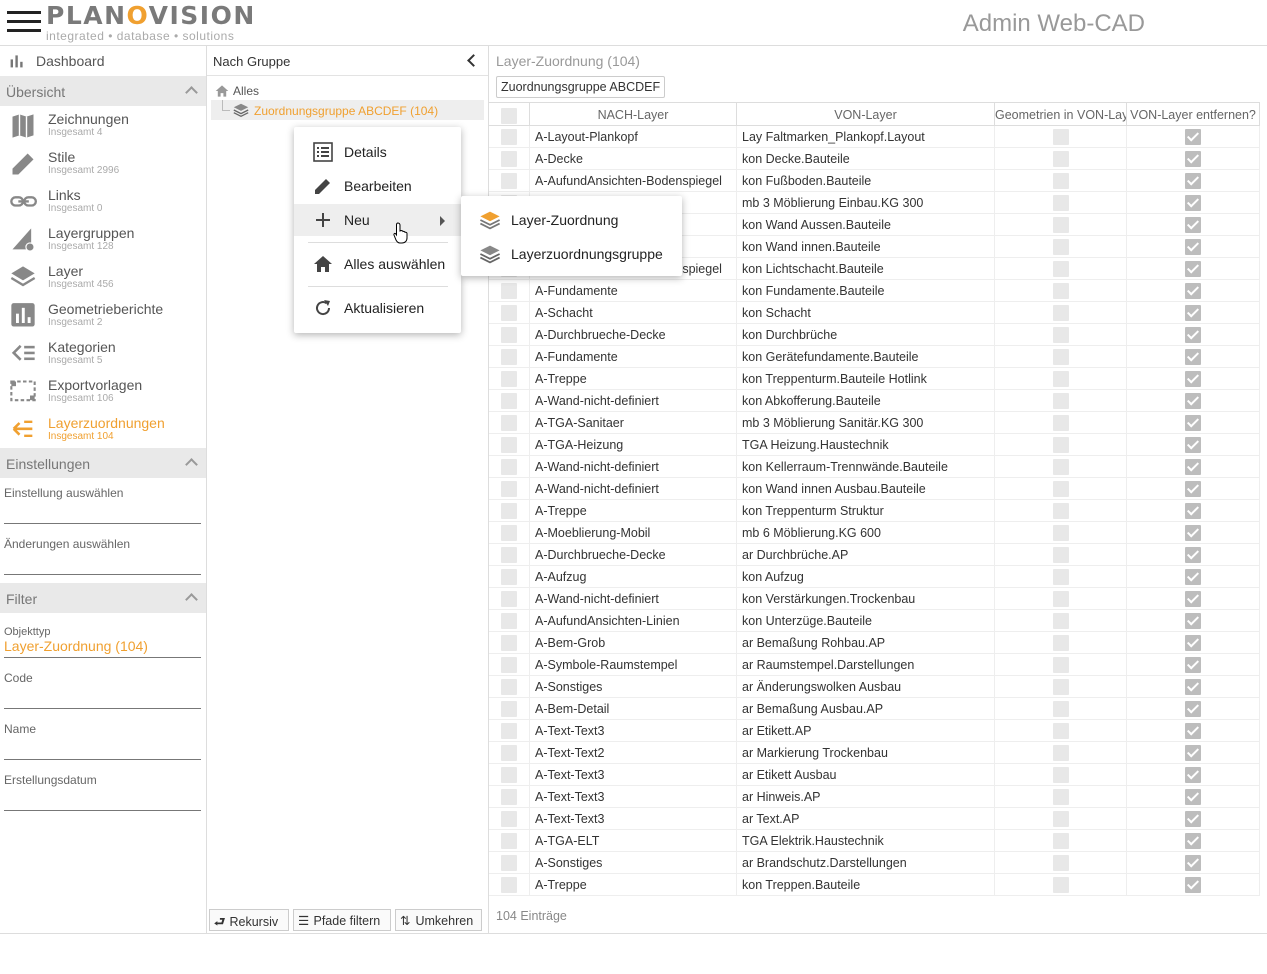 This screenshot has height=974, width=1267. What do you see at coordinates (1061, 114) in the screenshot?
I see `column-header-geometries: Geometrien in VON-Layer` at bounding box center [1061, 114].